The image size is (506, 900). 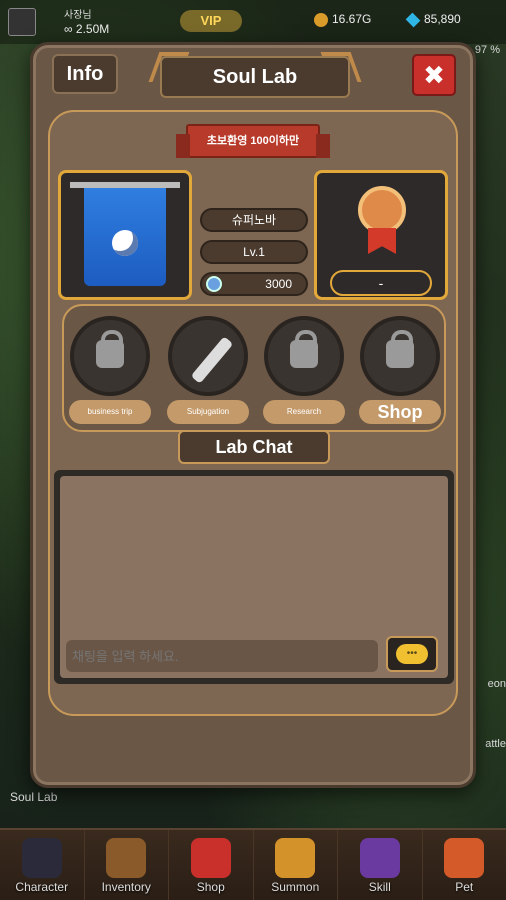 What do you see at coordinates (125, 243) in the screenshot?
I see `bomb-emblem-icon` at bounding box center [125, 243].